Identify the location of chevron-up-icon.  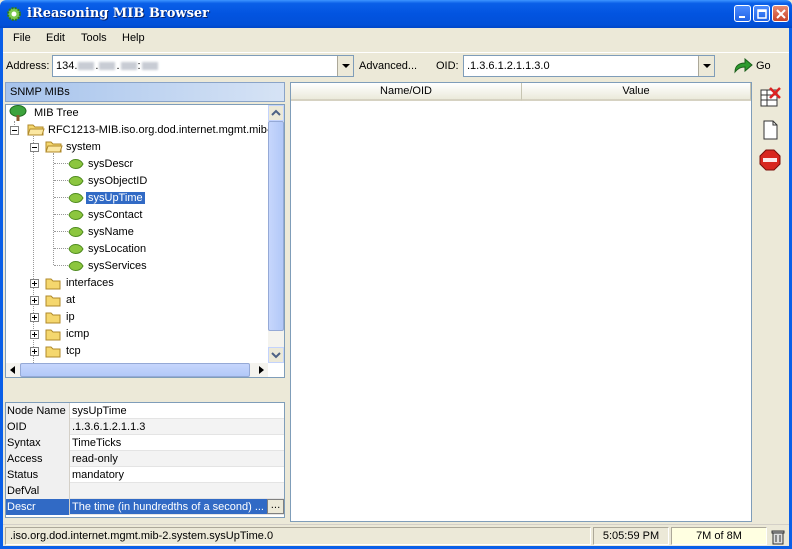
(276, 112).